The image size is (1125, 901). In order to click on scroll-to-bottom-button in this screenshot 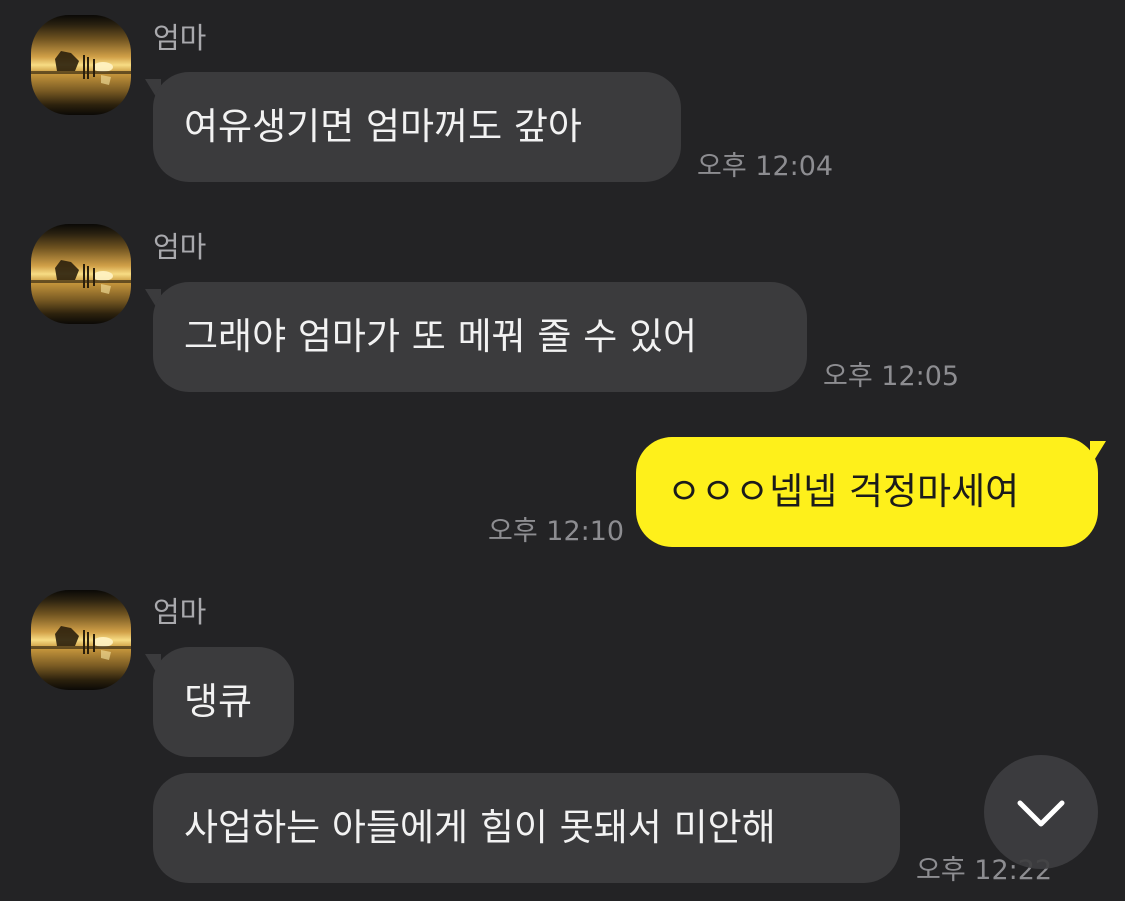, I will do `click(1041, 812)`.